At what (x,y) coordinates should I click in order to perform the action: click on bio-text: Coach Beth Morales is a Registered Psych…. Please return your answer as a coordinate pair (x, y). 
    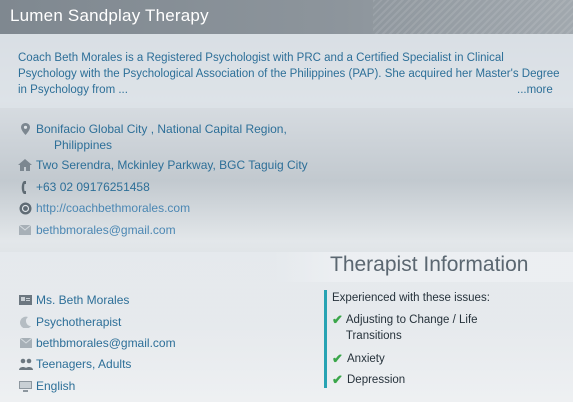
    Looking at the image, I should click on (289, 74).